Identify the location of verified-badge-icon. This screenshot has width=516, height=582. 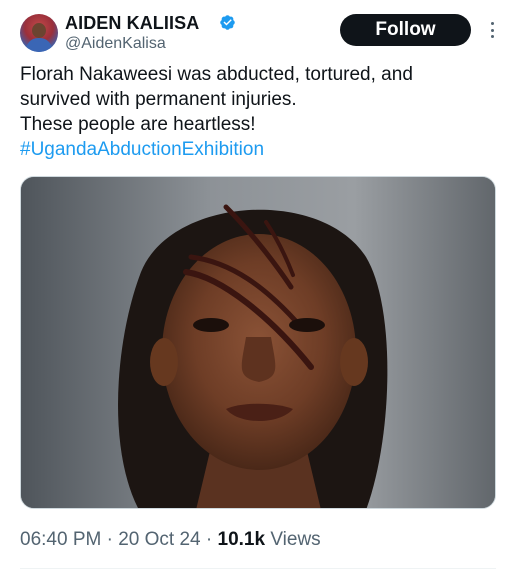
(227, 22).